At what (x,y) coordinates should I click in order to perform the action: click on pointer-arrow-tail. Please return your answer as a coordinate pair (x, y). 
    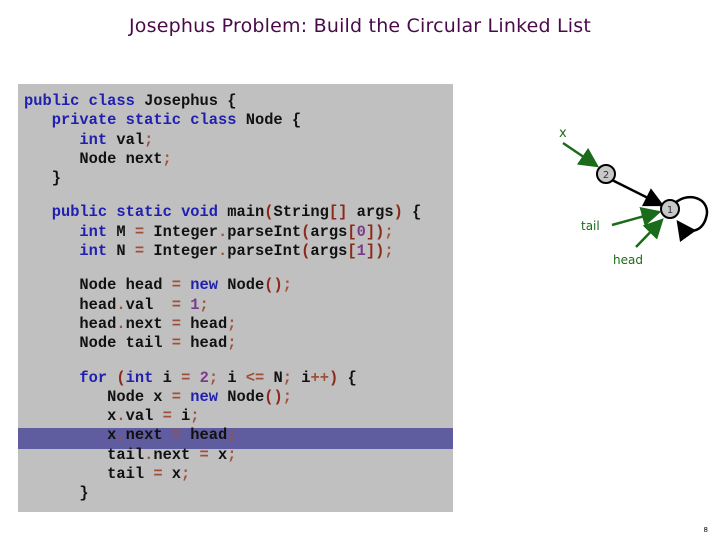
    Looking at the image, I should click on (636, 217).